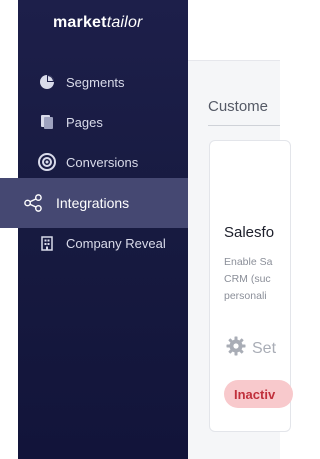  I want to click on pie-chart-icon, so click(47, 82).